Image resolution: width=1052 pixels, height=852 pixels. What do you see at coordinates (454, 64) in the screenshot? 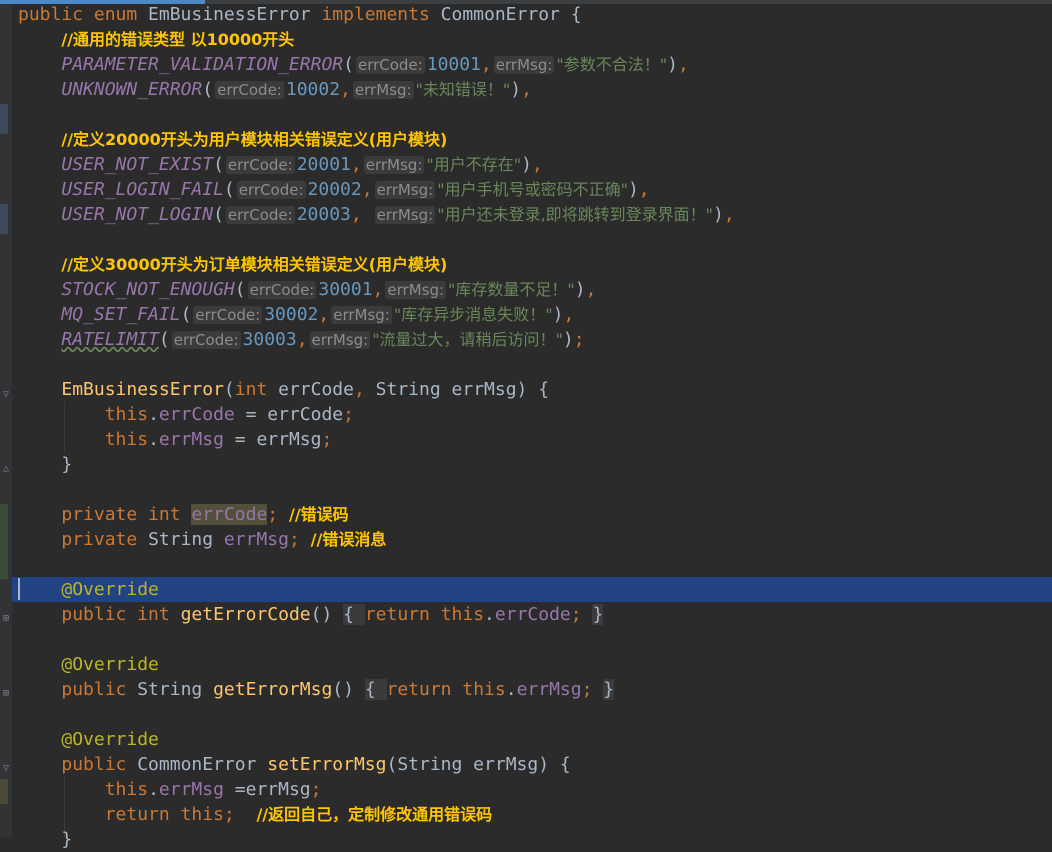
I see `number-literal-token: 10001` at bounding box center [454, 64].